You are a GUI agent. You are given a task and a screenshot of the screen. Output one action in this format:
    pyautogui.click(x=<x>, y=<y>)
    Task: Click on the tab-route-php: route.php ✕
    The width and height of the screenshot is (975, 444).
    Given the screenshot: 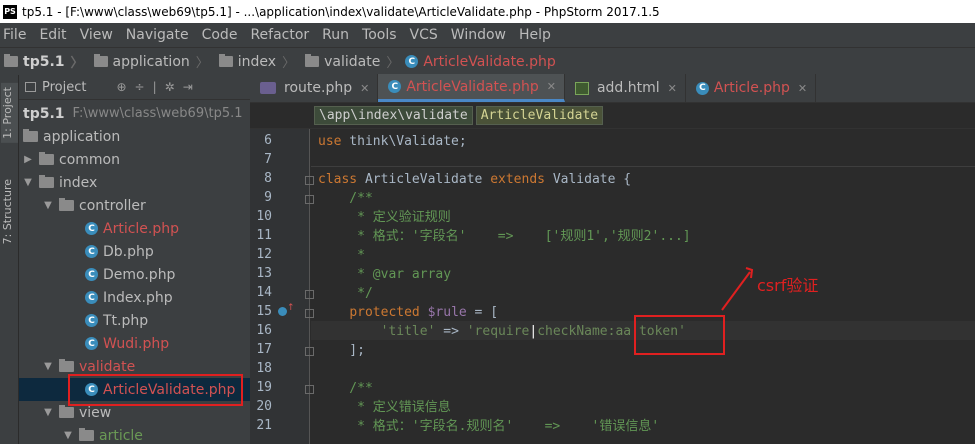 What is the action you would take?
    pyautogui.click(x=314, y=88)
    